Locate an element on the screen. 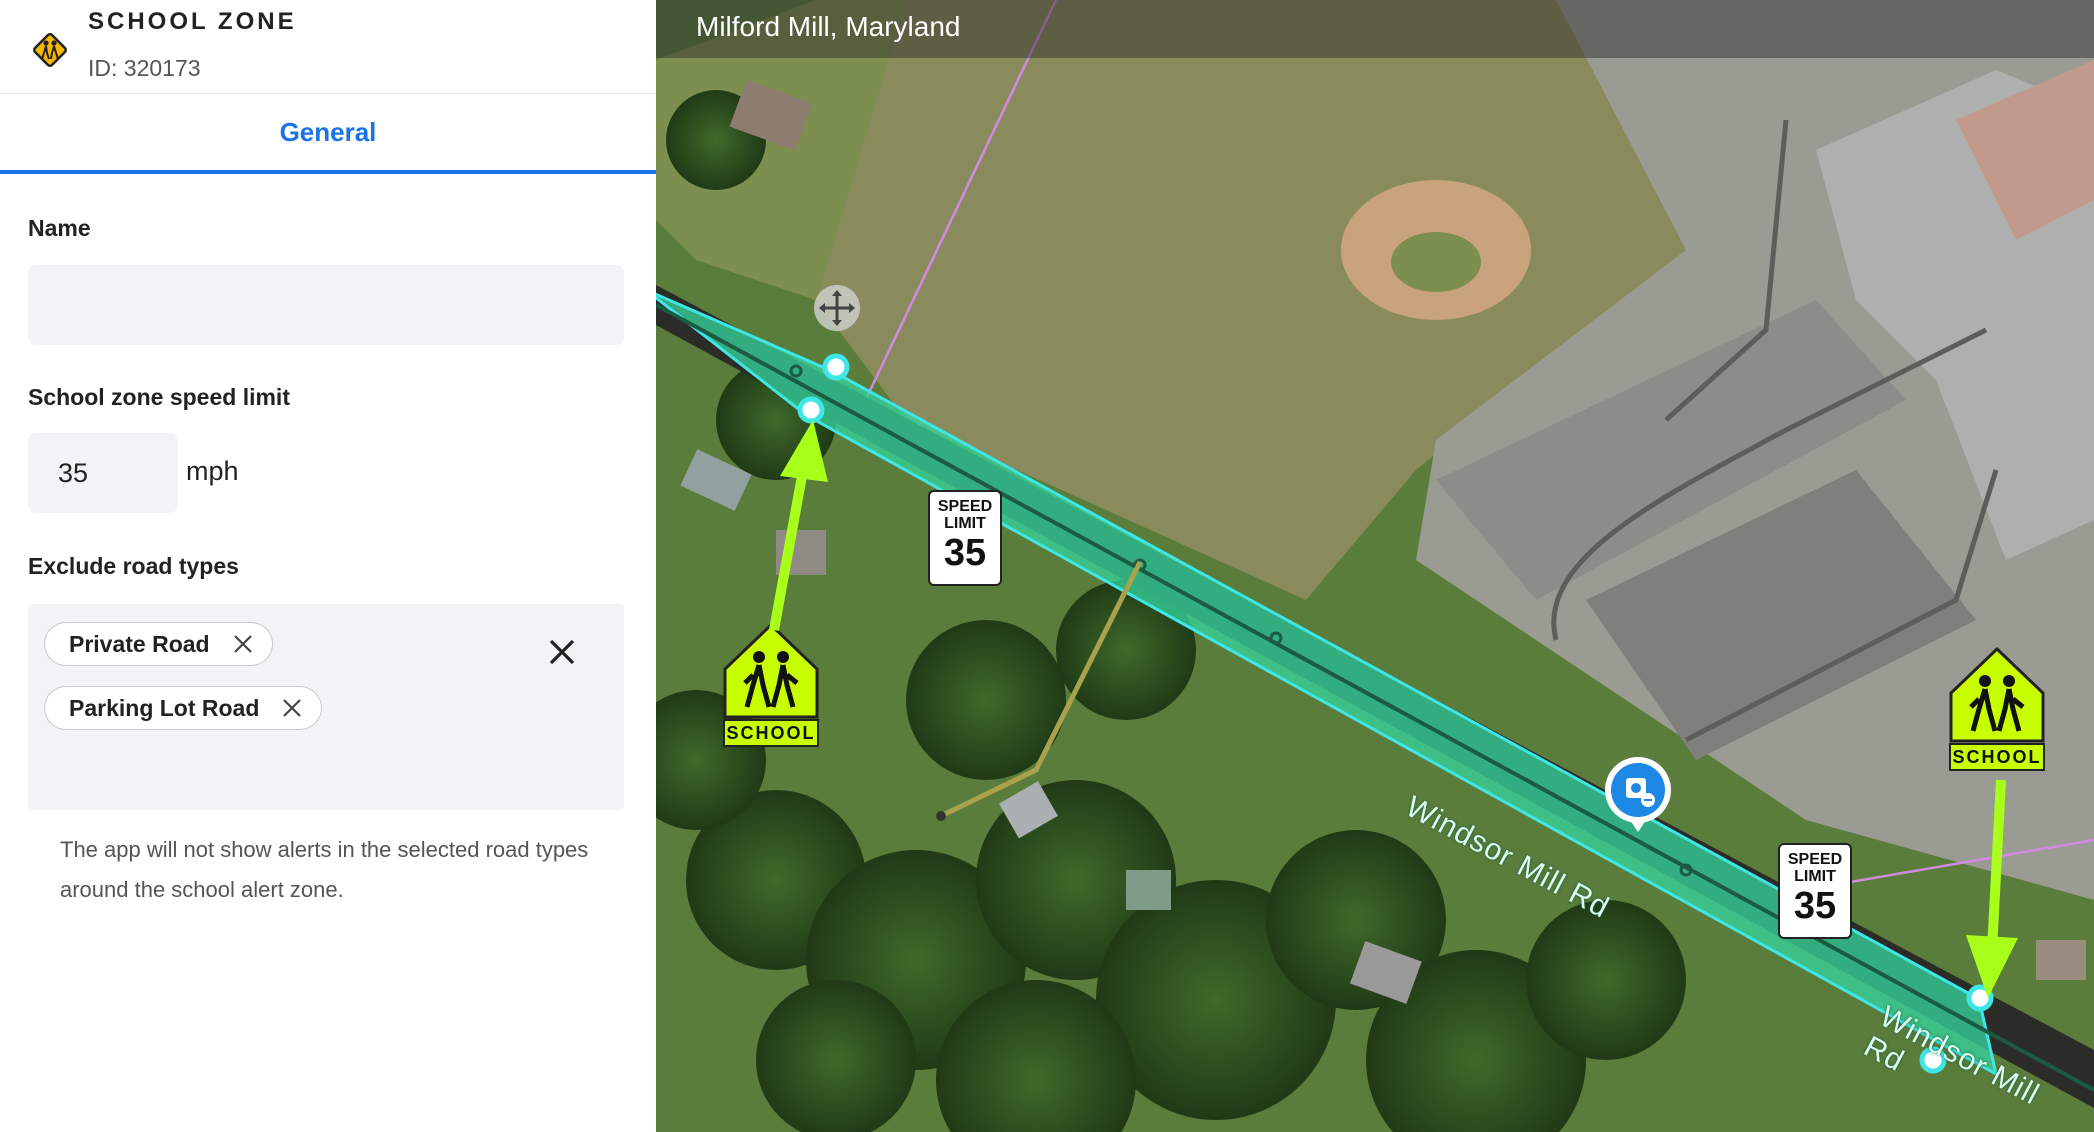 This screenshot has height=1132, width=2094. alert-camera-pin-icon is located at coordinates (1638, 794).